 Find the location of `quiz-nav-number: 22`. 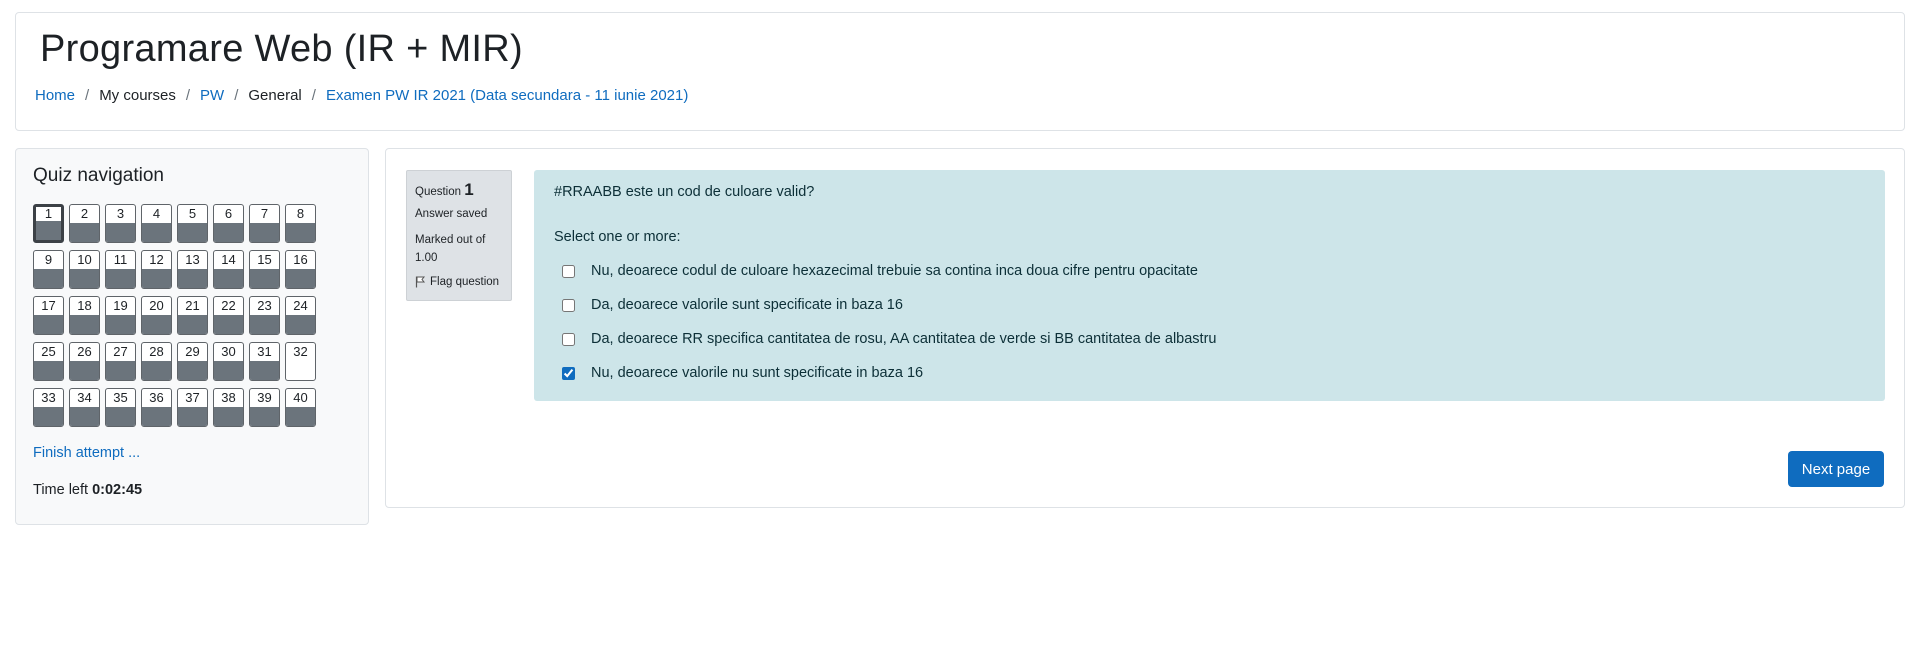

quiz-nav-number: 22 is located at coordinates (228, 305).